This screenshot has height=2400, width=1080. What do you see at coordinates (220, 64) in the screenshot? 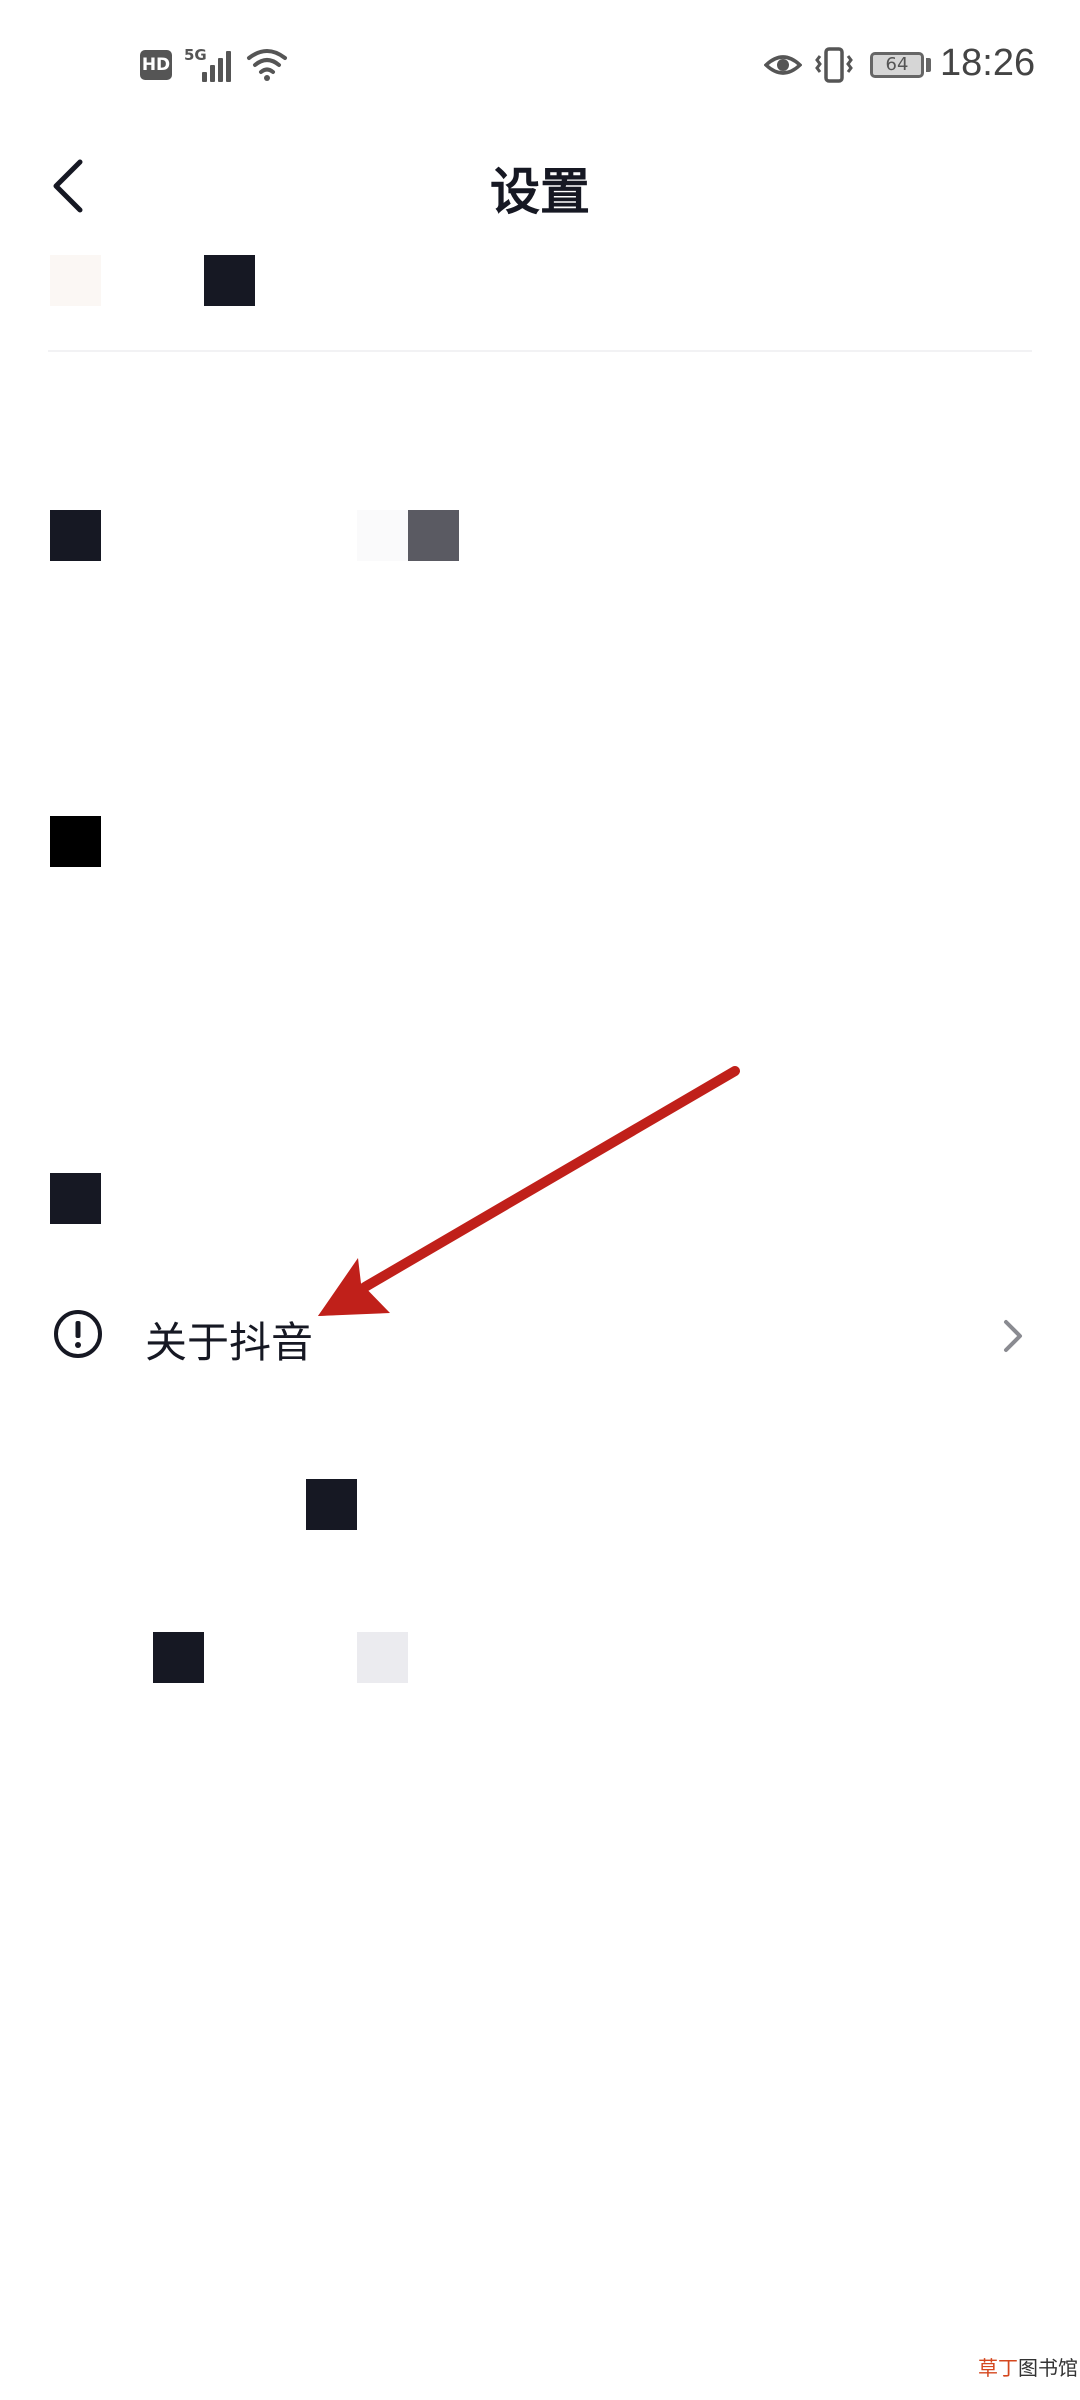
I see `signal-icon` at bounding box center [220, 64].